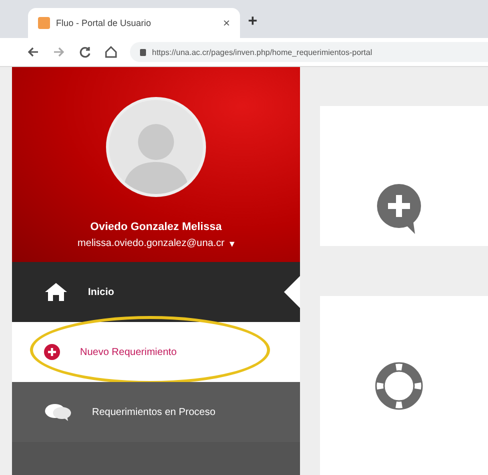 The image size is (488, 475). I want to click on tab-title: Fluo - Portal de Usuario, so click(104, 23).